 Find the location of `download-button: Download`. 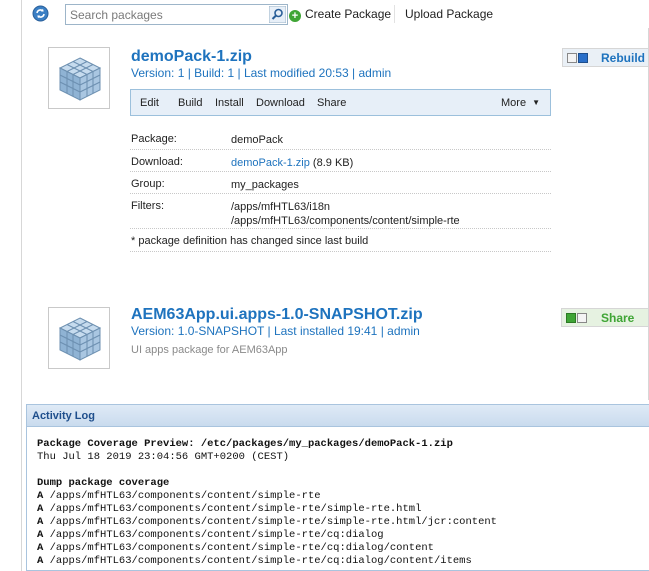

download-button: Download is located at coordinates (280, 103).